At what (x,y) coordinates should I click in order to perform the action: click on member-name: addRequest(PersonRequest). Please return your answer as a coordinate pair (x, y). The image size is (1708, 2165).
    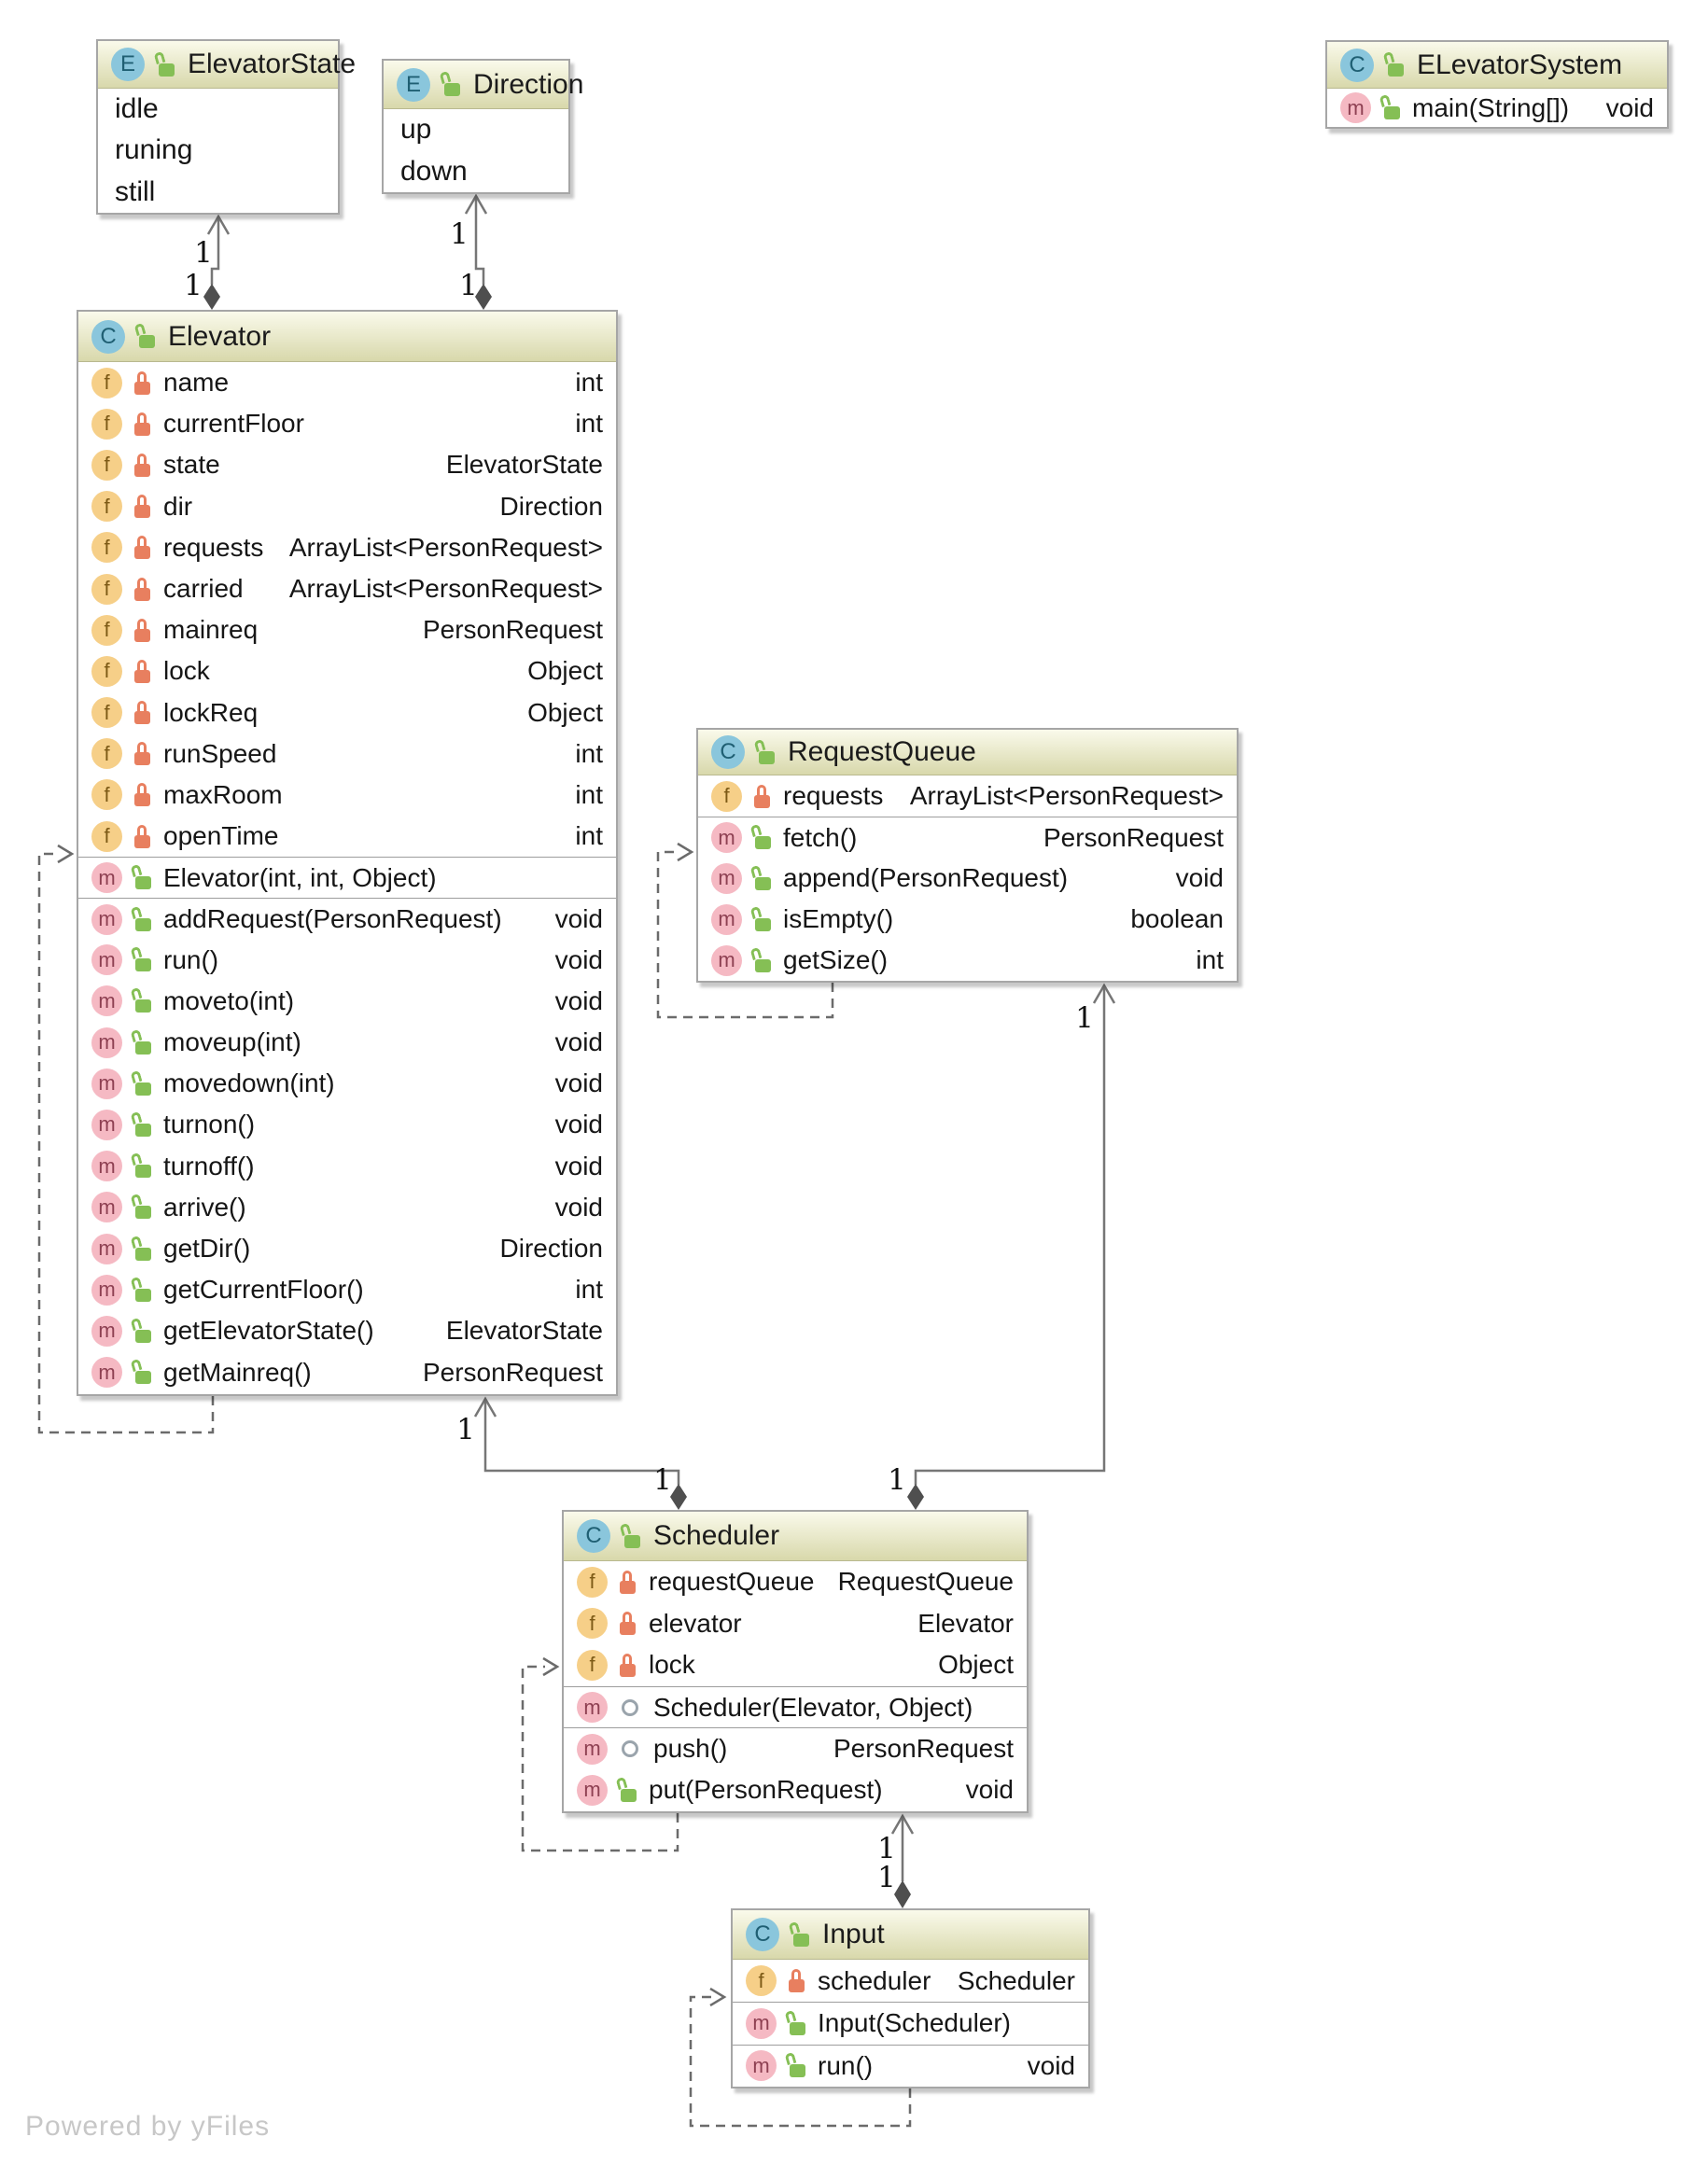
    Looking at the image, I should click on (332, 919).